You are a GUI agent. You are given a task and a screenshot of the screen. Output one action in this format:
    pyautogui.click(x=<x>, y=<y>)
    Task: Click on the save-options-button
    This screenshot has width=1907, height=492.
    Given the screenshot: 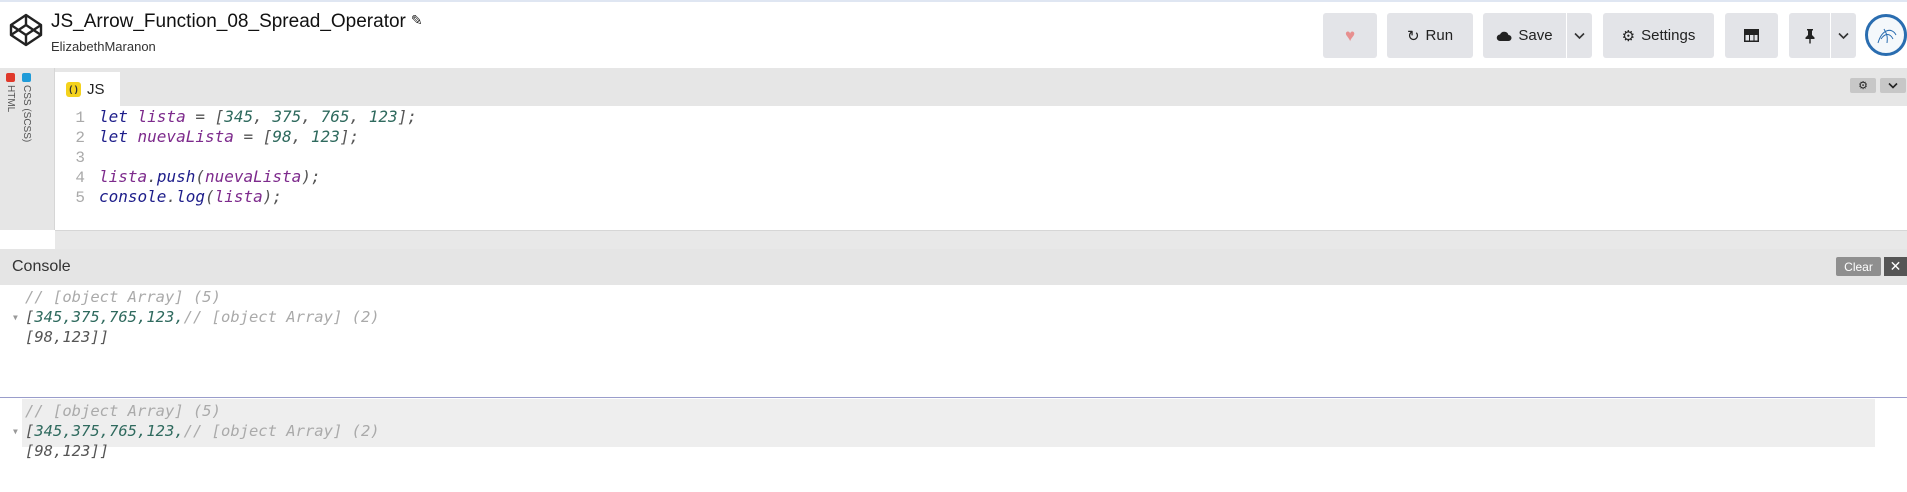 What is the action you would take?
    pyautogui.click(x=1579, y=35)
    